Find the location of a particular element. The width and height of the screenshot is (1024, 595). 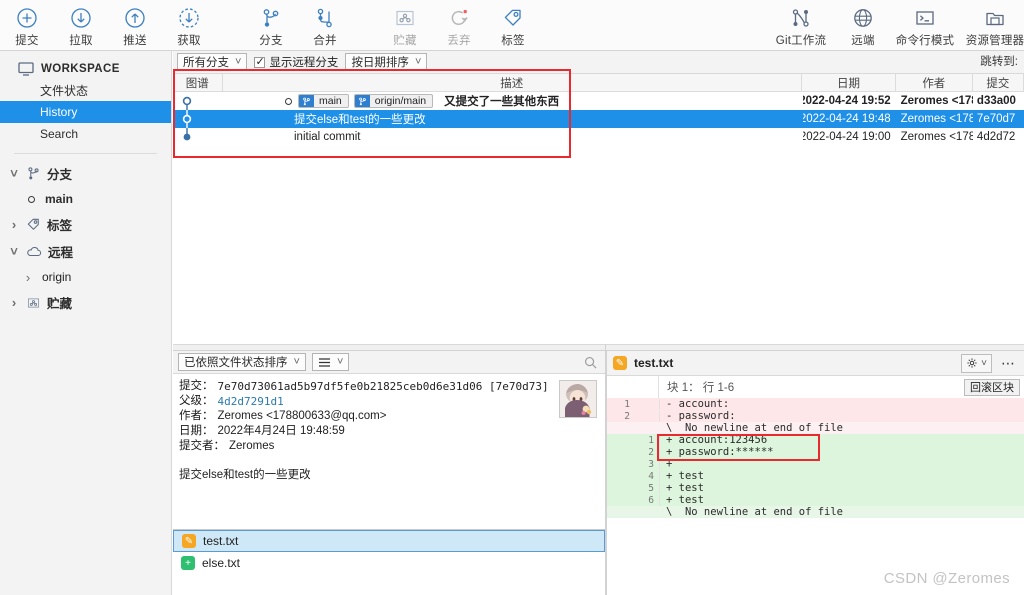

column-header-commit: 提交 is located at coordinates (998, 82).